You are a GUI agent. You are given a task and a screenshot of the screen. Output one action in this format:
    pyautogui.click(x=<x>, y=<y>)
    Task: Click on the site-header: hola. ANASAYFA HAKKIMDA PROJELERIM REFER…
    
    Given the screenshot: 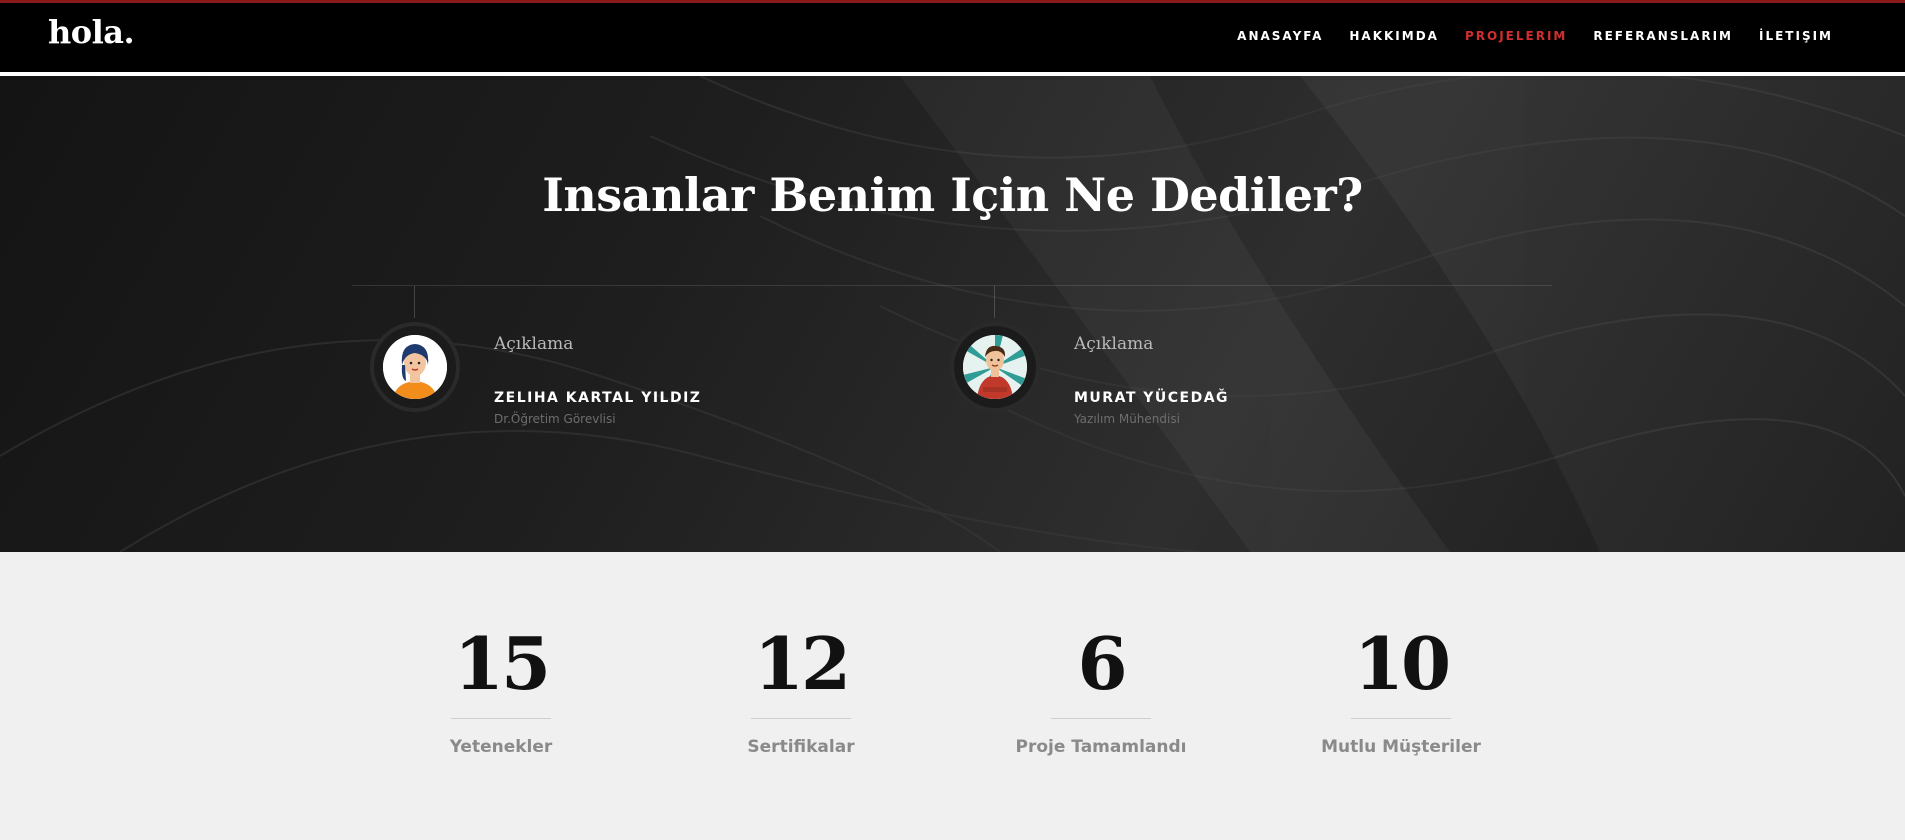 What is the action you would take?
    pyautogui.click(x=952, y=36)
    